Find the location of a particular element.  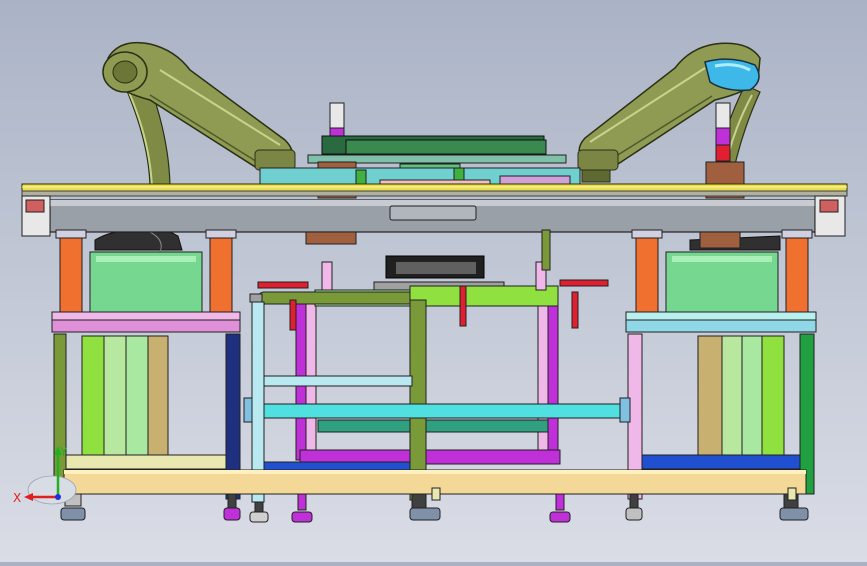

right-support is located at coordinates (721, 364).